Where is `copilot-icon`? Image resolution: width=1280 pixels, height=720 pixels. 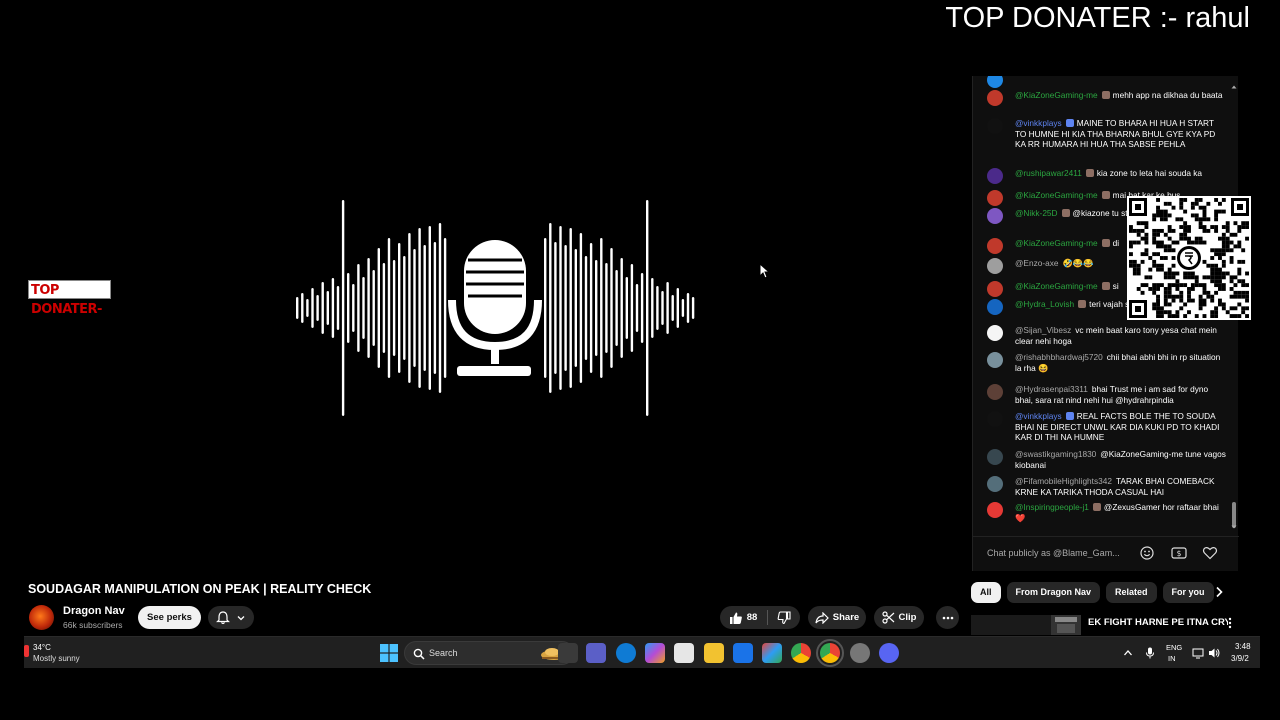 copilot-icon is located at coordinates (655, 653).